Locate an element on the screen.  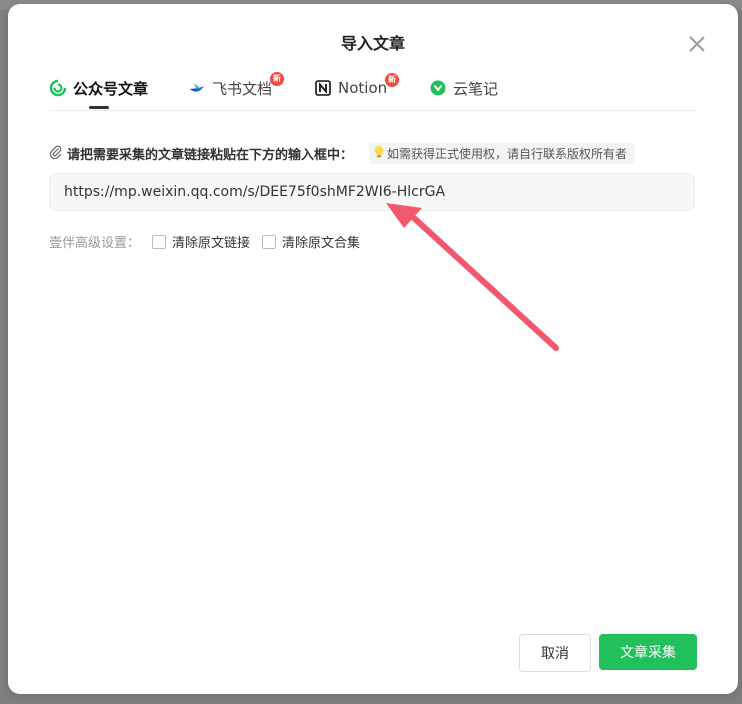
advanced-settings-label: 壹伴高级设置： is located at coordinates (95, 243).